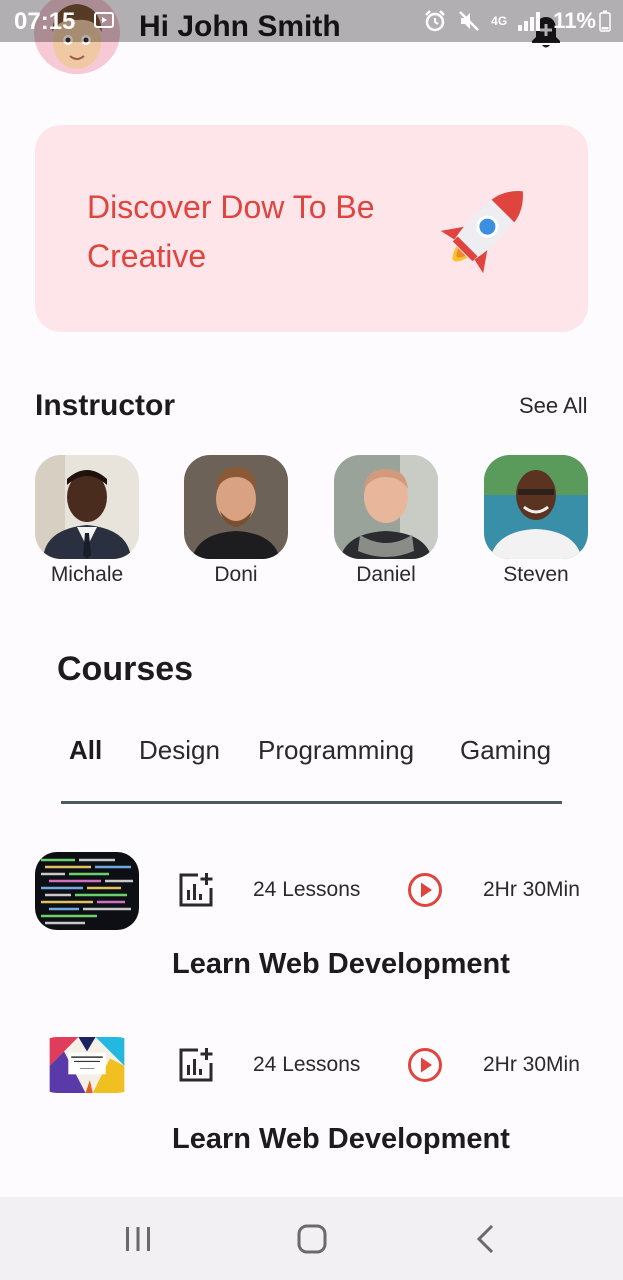 This screenshot has height=1280, width=623. I want to click on status-bar: 07:15 4G 11%, so click(311, 21).